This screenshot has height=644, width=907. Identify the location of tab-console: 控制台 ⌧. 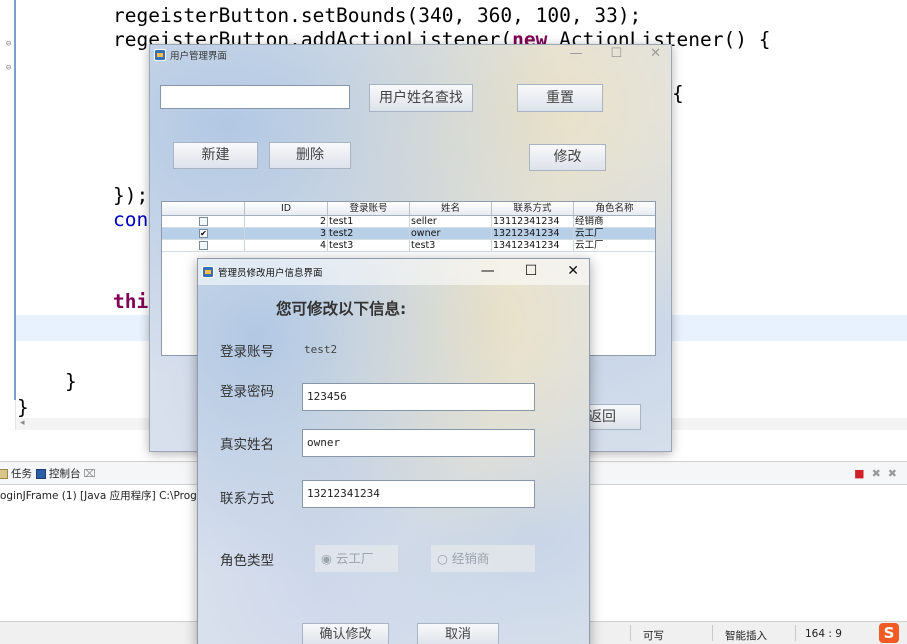
(66, 473).